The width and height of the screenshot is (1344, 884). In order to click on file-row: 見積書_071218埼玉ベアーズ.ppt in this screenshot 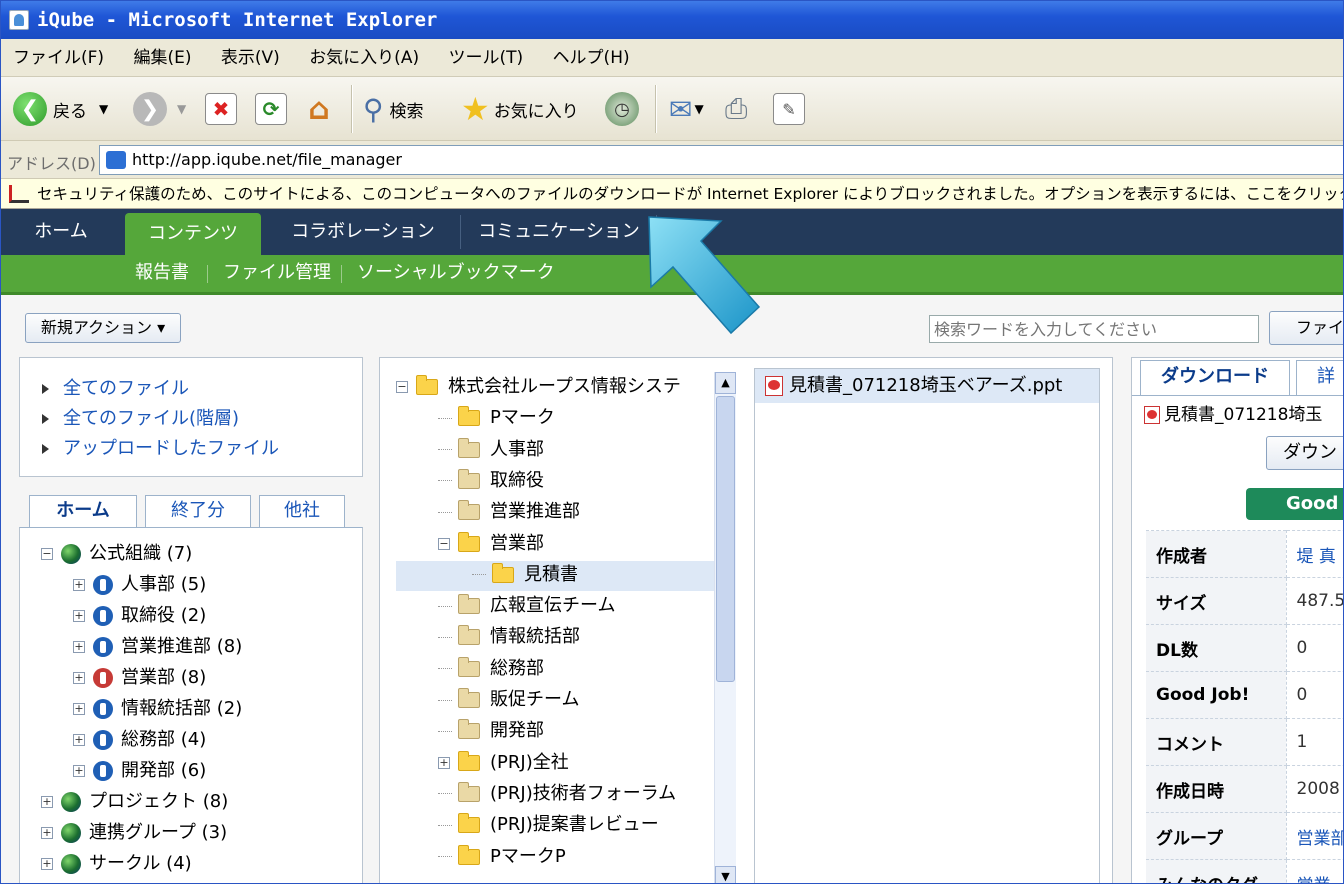, I will do `click(927, 386)`.